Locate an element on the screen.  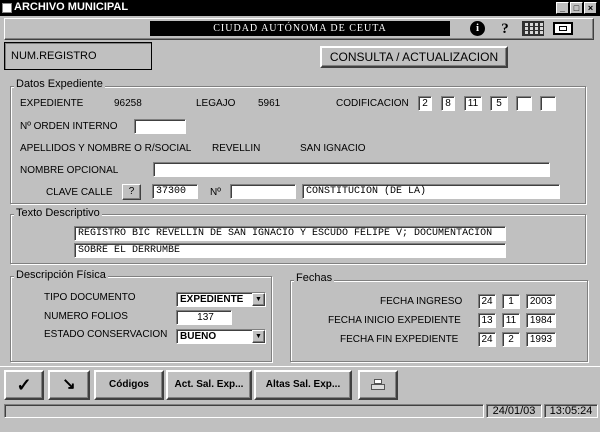
title-bar: ARCHIVO MUNICIPAL _ □ × is located at coordinates (300, 8).